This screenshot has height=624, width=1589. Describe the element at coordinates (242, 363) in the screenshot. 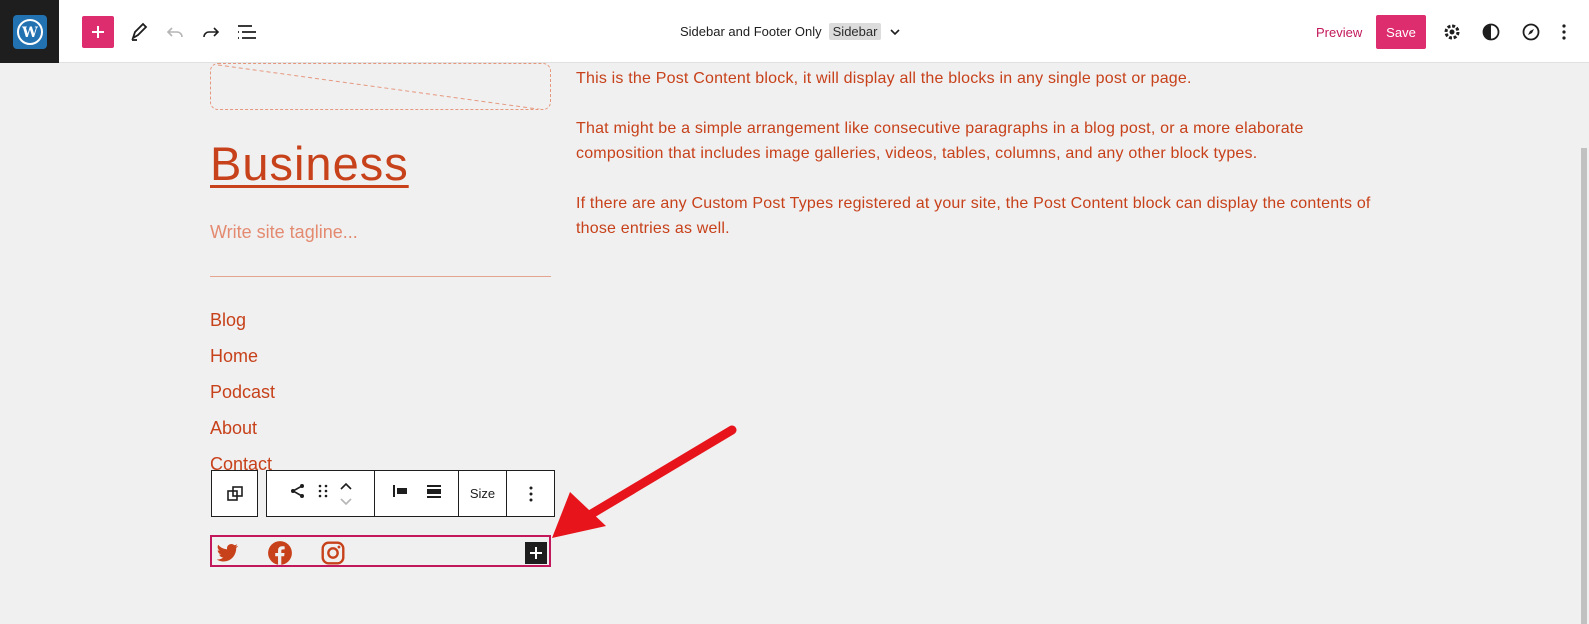

I see `nav-item-home: Home` at that location.